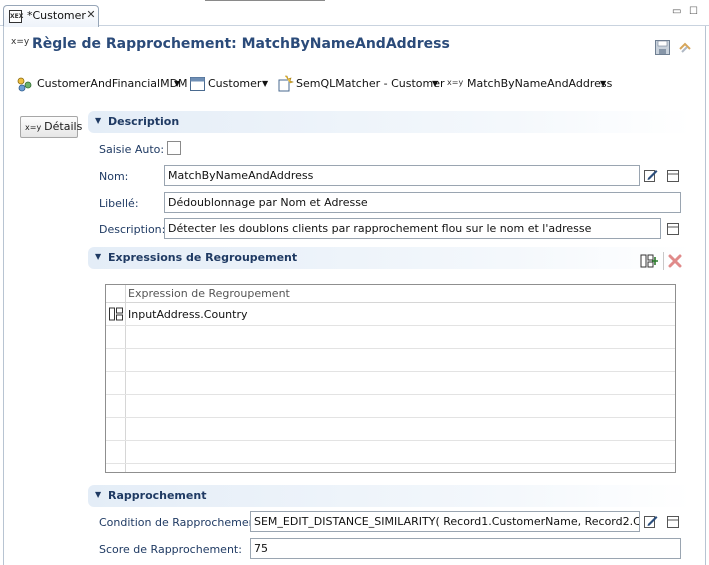 This screenshot has width=709, height=565. What do you see at coordinates (56, 15) in the screenshot?
I see `tab-label: *Customer` at bounding box center [56, 15].